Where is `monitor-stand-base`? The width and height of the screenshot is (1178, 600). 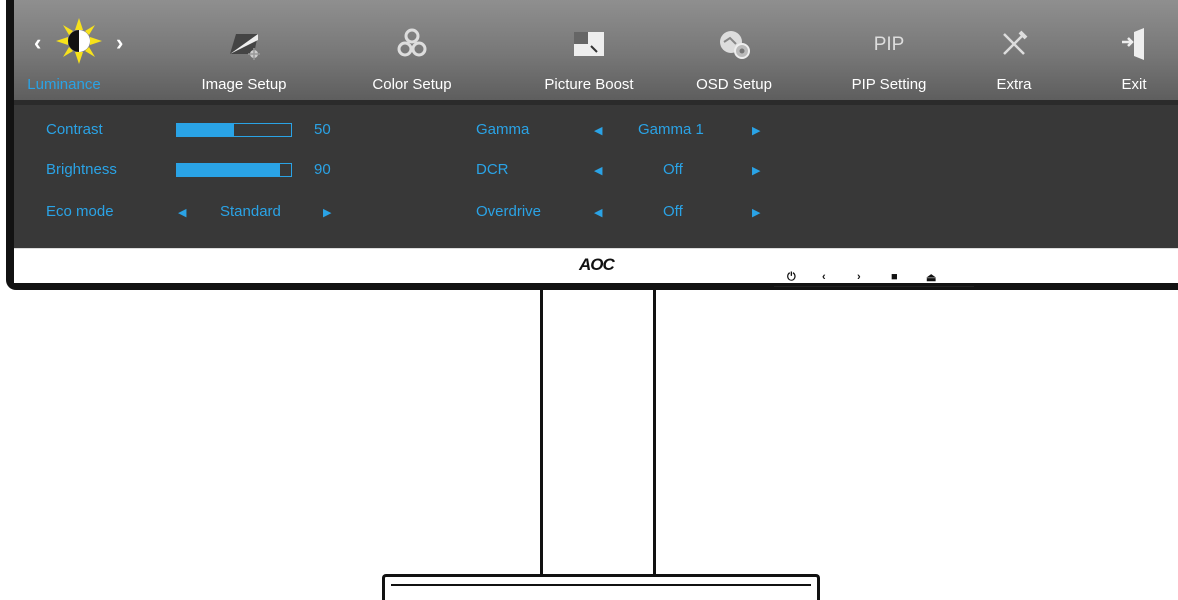 monitor-stand-base is located at coordinates (601, 587).